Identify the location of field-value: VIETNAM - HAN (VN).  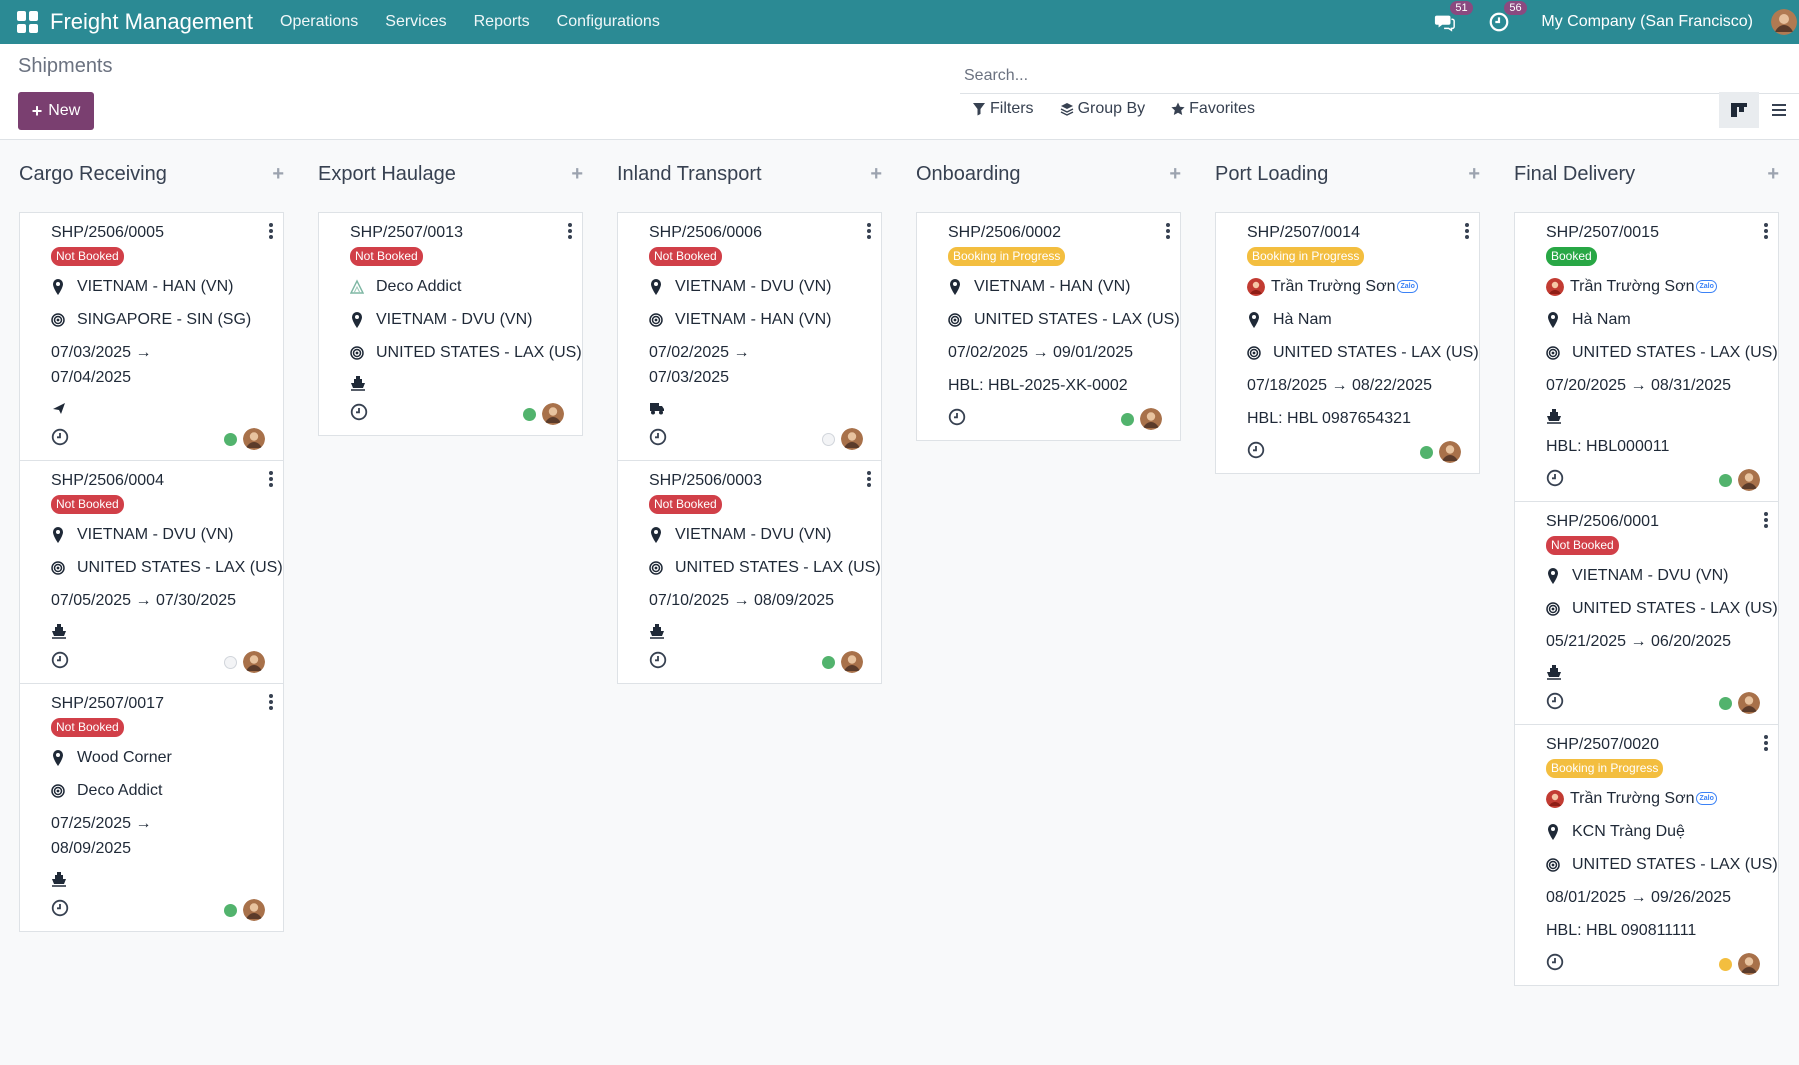
(1052, 286).